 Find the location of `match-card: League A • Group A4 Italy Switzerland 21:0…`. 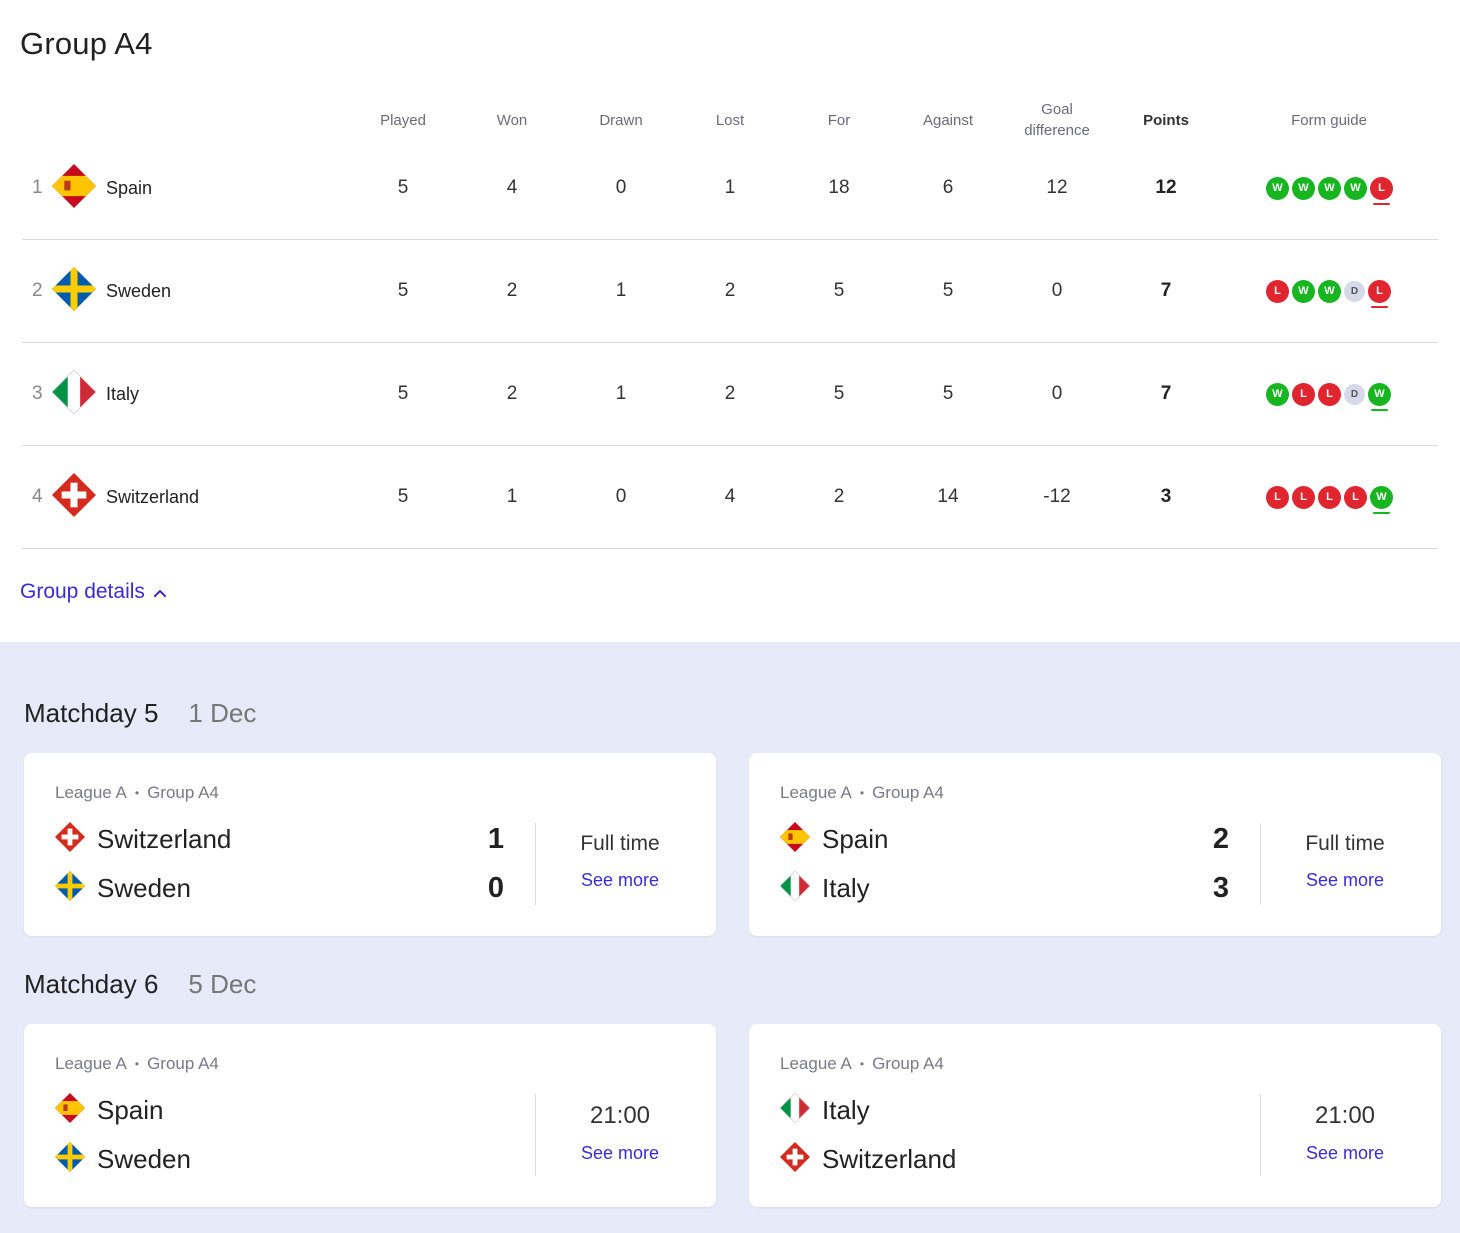

match-card: League A • Group A4 Italy Switzerland 21:0… is located at coordinates (1095, 1115).